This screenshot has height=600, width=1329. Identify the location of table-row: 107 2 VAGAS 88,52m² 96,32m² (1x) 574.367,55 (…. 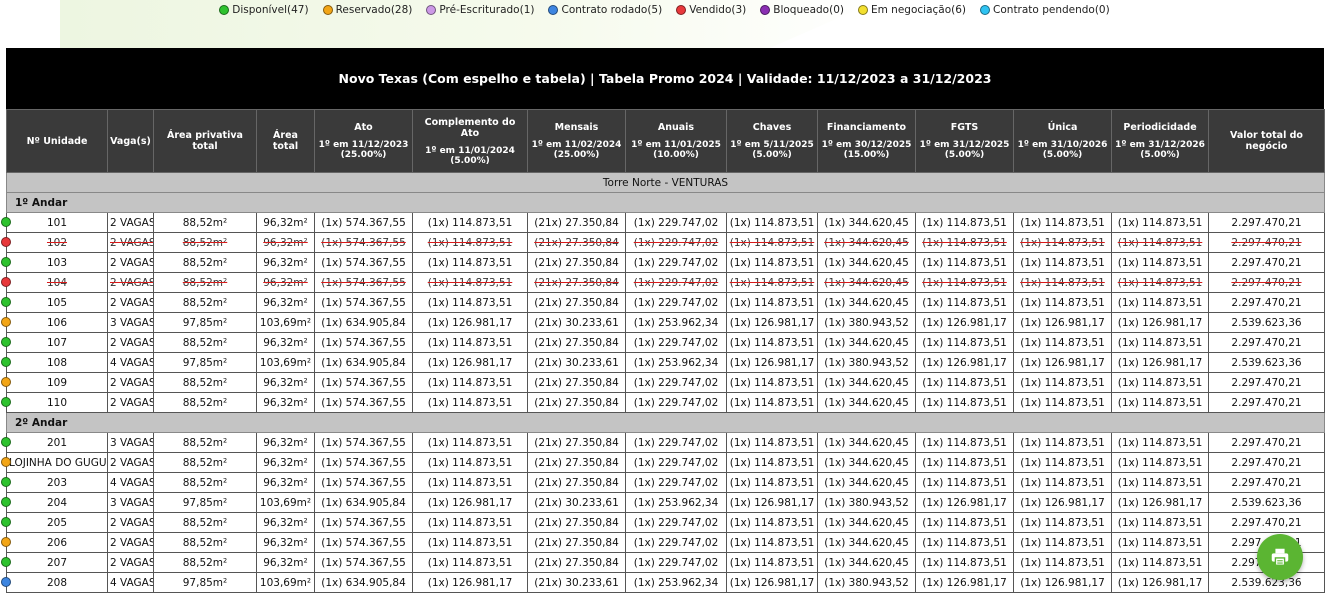
(663, 342).